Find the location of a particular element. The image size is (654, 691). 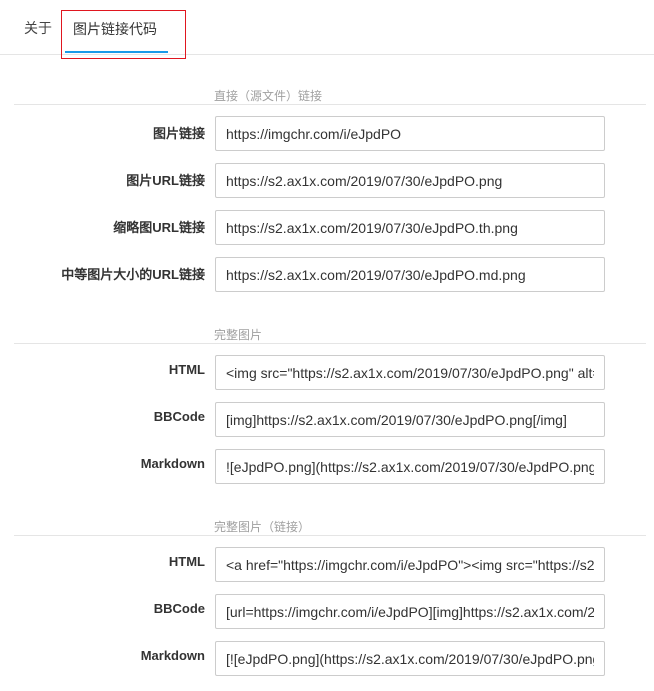

section-title-full-linked: 完整图片（链接） is located at coordinates (262, 527).